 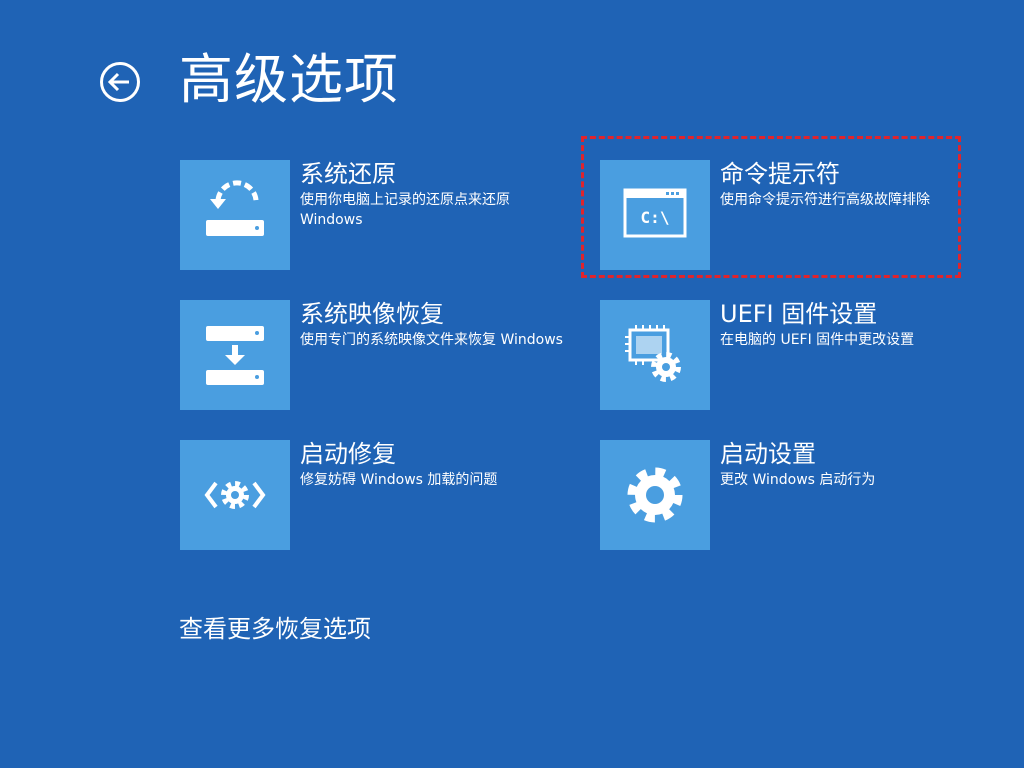 What do you see at coordinates (380, 355) in the screenshot?
I see `option-system-image-recovery: 系统映像恢复 使用专门的系统映像文件来恢复 Windows` at bounding box center [380, 355].